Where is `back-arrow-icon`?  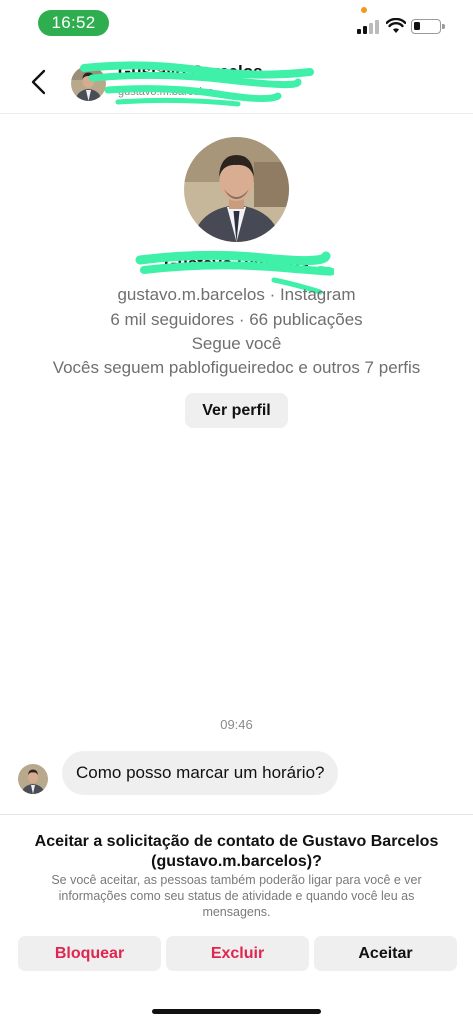
back-arrow-icon is located at coordinates (39, 82).